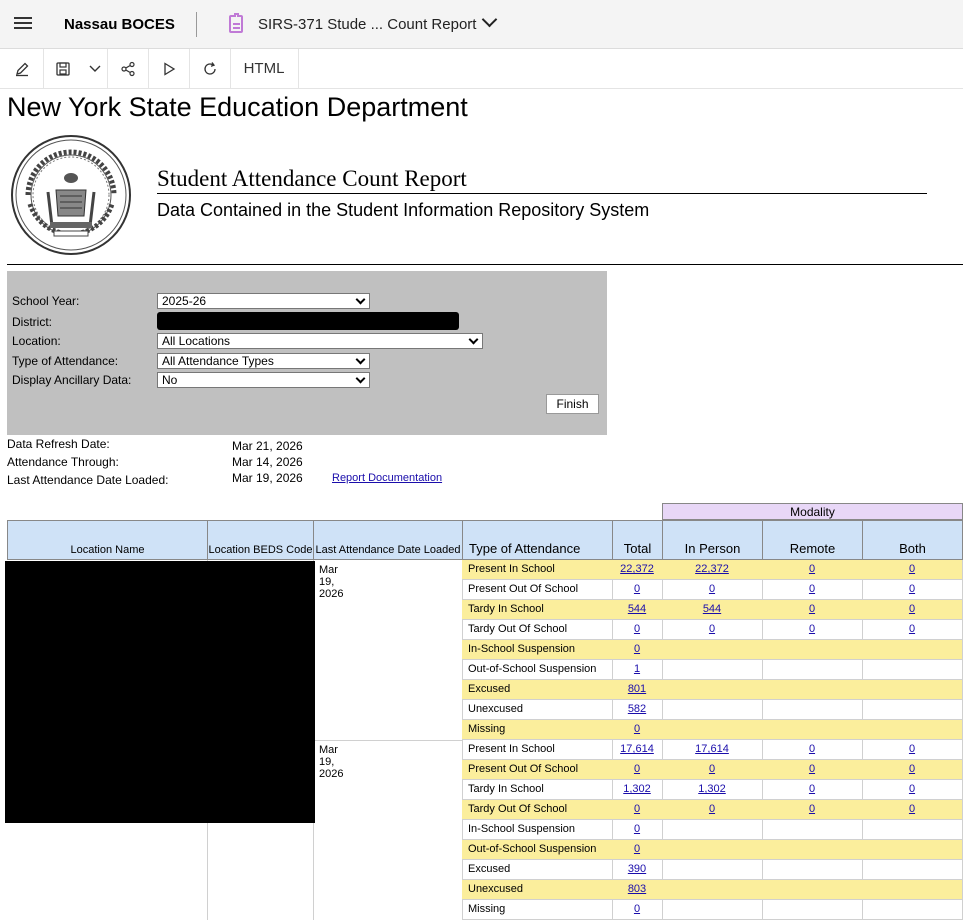 This screenshot has width=963, height=921. What do you see at coordinates (63, 68) in the screenshot?
I see `save-button` at bounding box center [63, 68].